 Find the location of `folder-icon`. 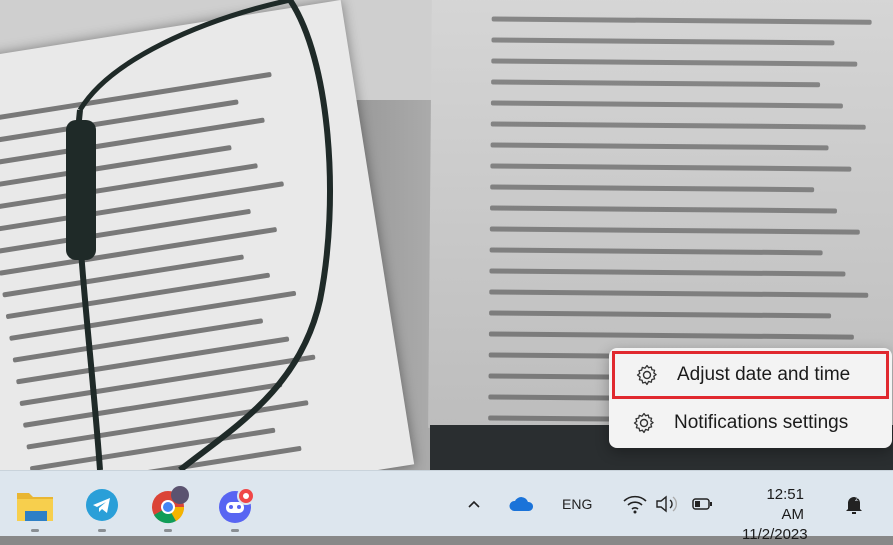

folder-icon is located at coordinates (35, 507).